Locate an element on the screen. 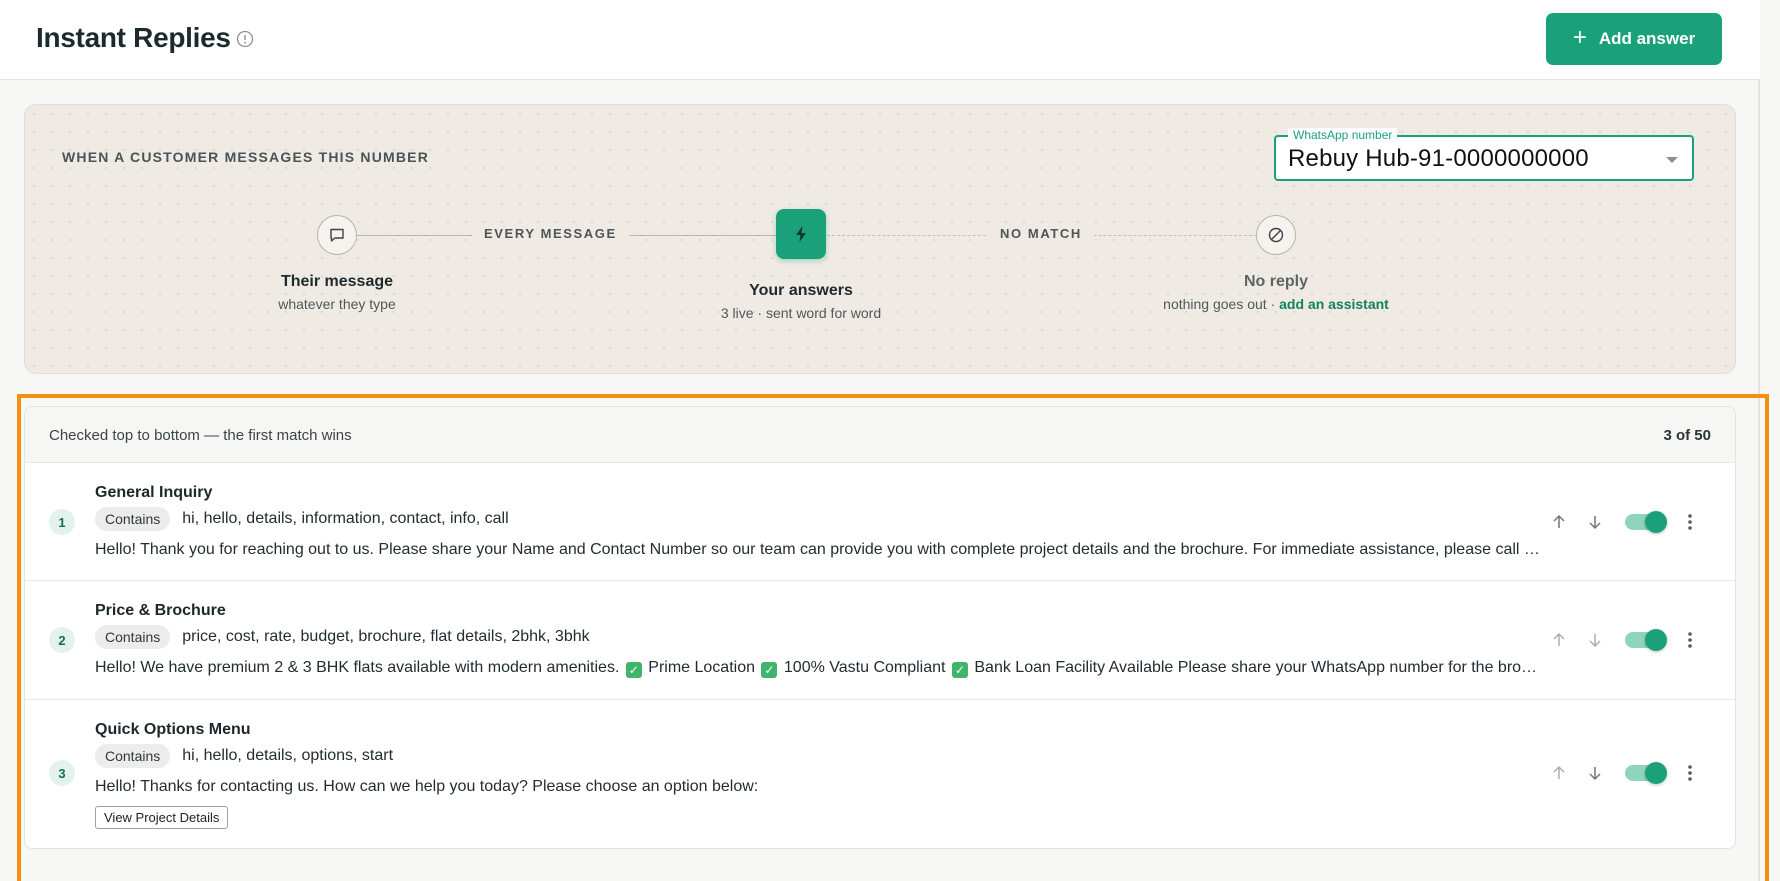  node-subtitle-no-reply: nothing goes out · add an assistant is located at coordinates (1276, 304).